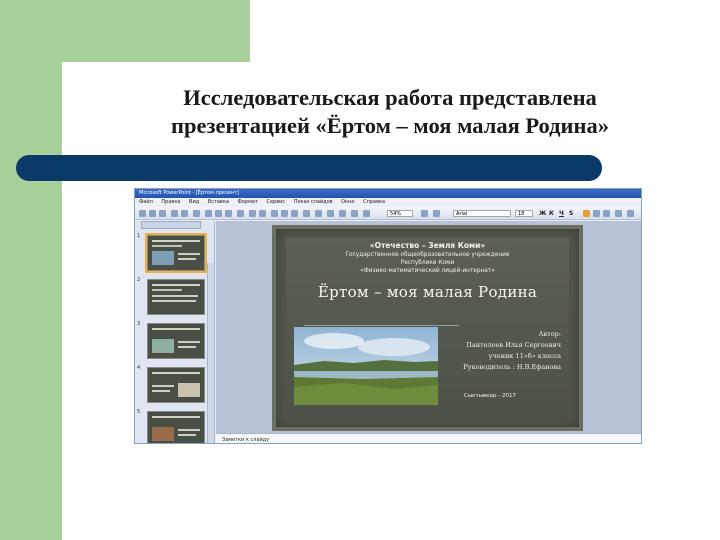 This screenshot has width=720, height=540. Describe the element at coordinates (549, 334) in the screenshot. I see `author-label: Автор:` at that location.